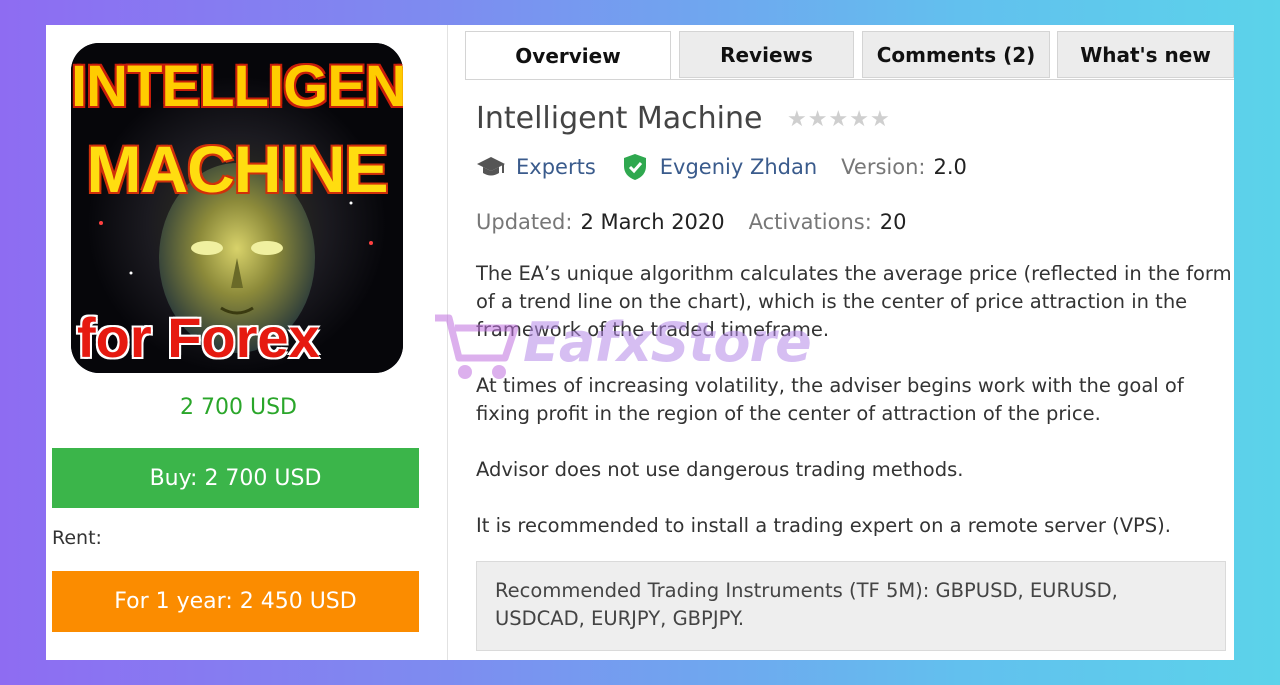 The width and height of the screenshot is (1280, 685). Describe the element at coordinates (849, 79) in the screenshot. I see `tab-divider` at that location.